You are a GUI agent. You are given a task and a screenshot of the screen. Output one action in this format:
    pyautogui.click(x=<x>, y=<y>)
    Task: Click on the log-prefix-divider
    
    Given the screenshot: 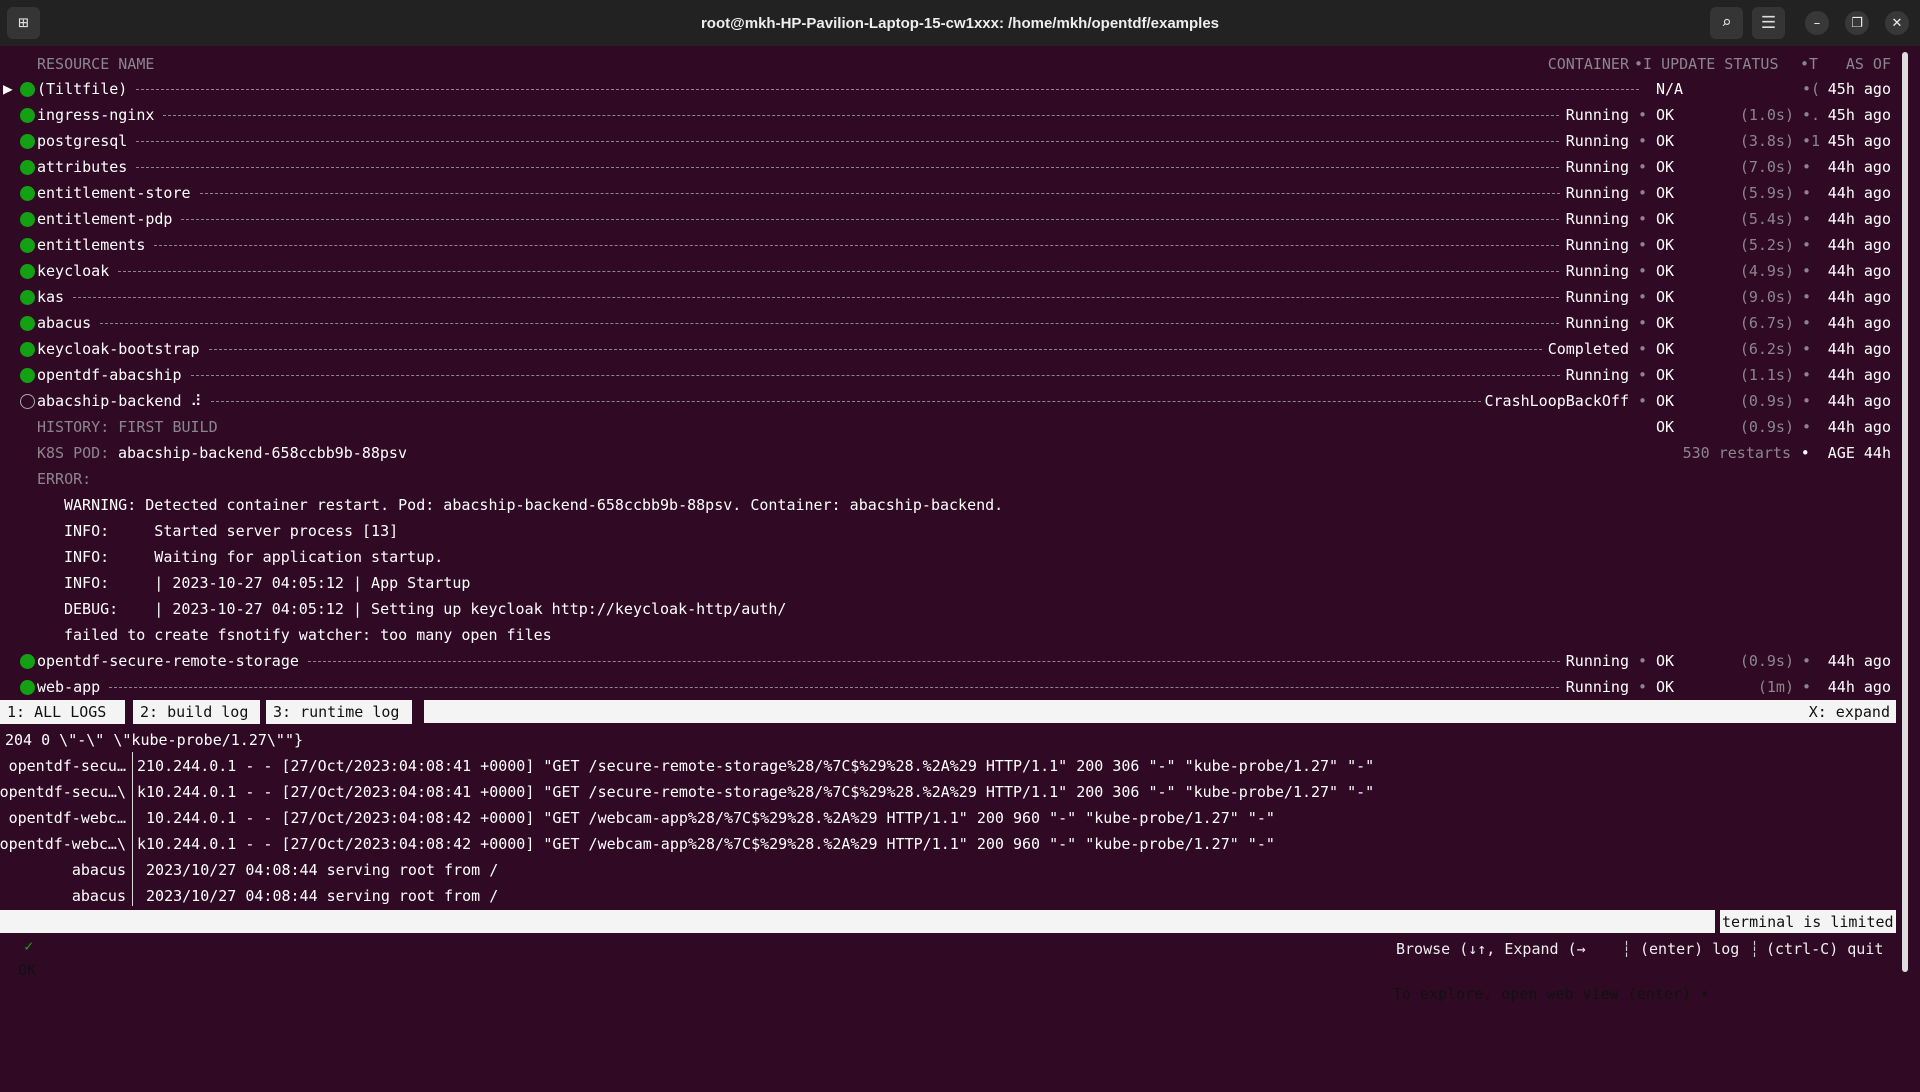 What is the action you would take?
    pyautogui.click(x=132, y=829)
    